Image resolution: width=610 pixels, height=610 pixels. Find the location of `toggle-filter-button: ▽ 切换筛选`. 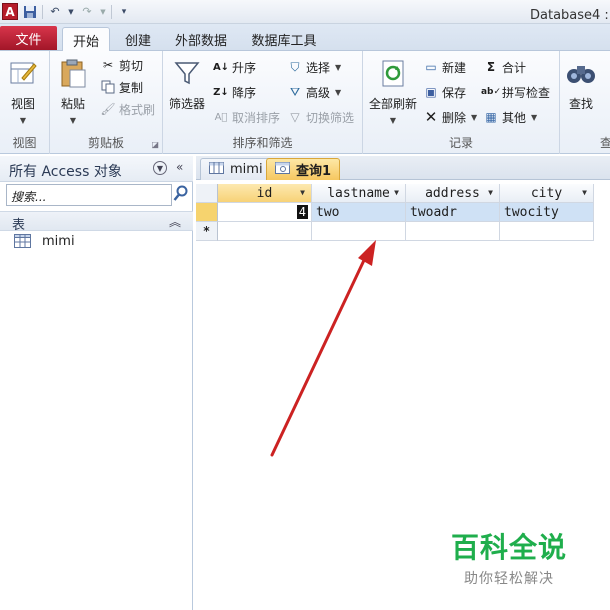

toggle-filter-button: ▽ 切换筛选 is located at coordinates (320, 117).